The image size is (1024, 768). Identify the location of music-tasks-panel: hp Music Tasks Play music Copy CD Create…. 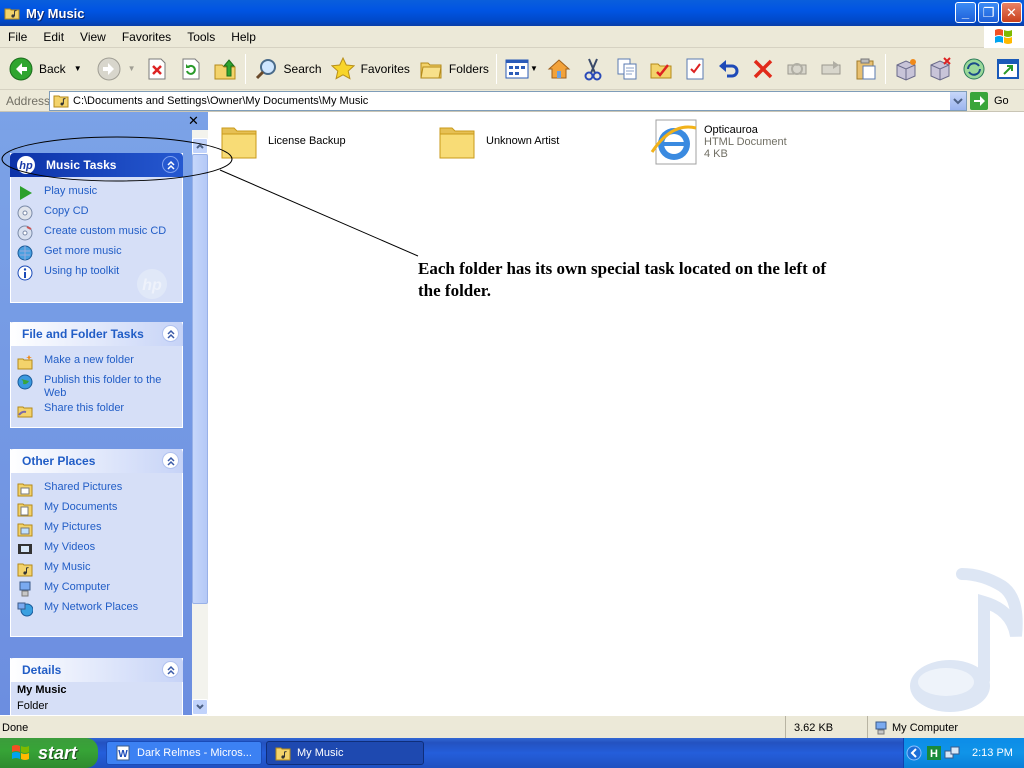
(96, 228).